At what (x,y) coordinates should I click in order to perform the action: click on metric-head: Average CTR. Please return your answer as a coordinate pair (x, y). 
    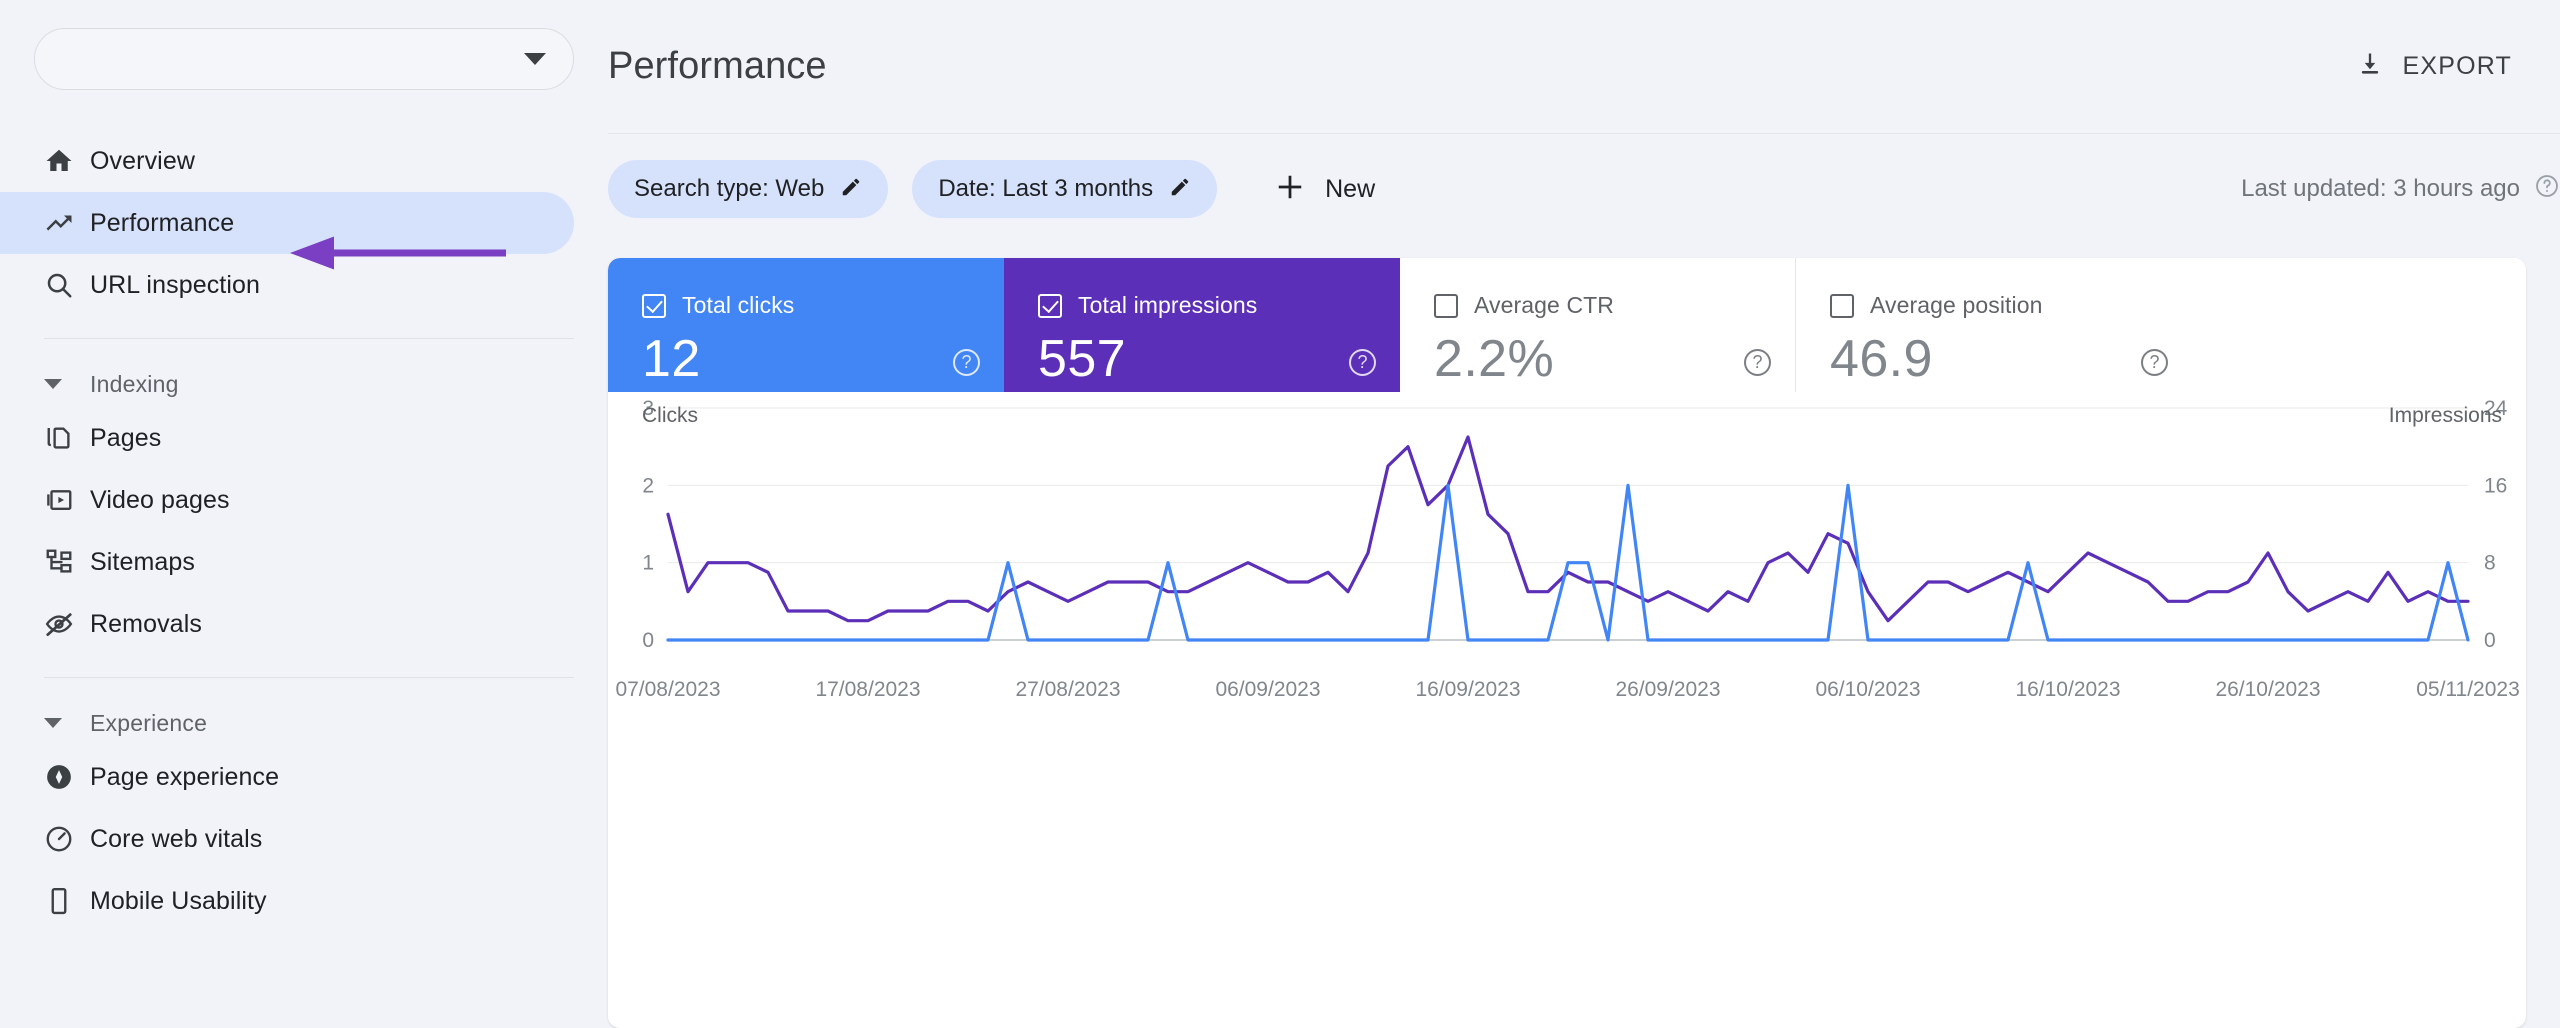
    Looking at the image, I should click on (1614, 305).